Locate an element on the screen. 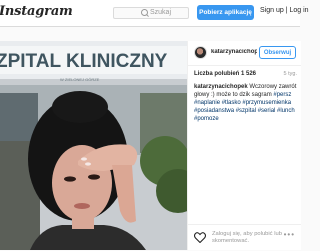 This screenshot has width=320, height=251. search-icon is located at coordinates (144, 12).